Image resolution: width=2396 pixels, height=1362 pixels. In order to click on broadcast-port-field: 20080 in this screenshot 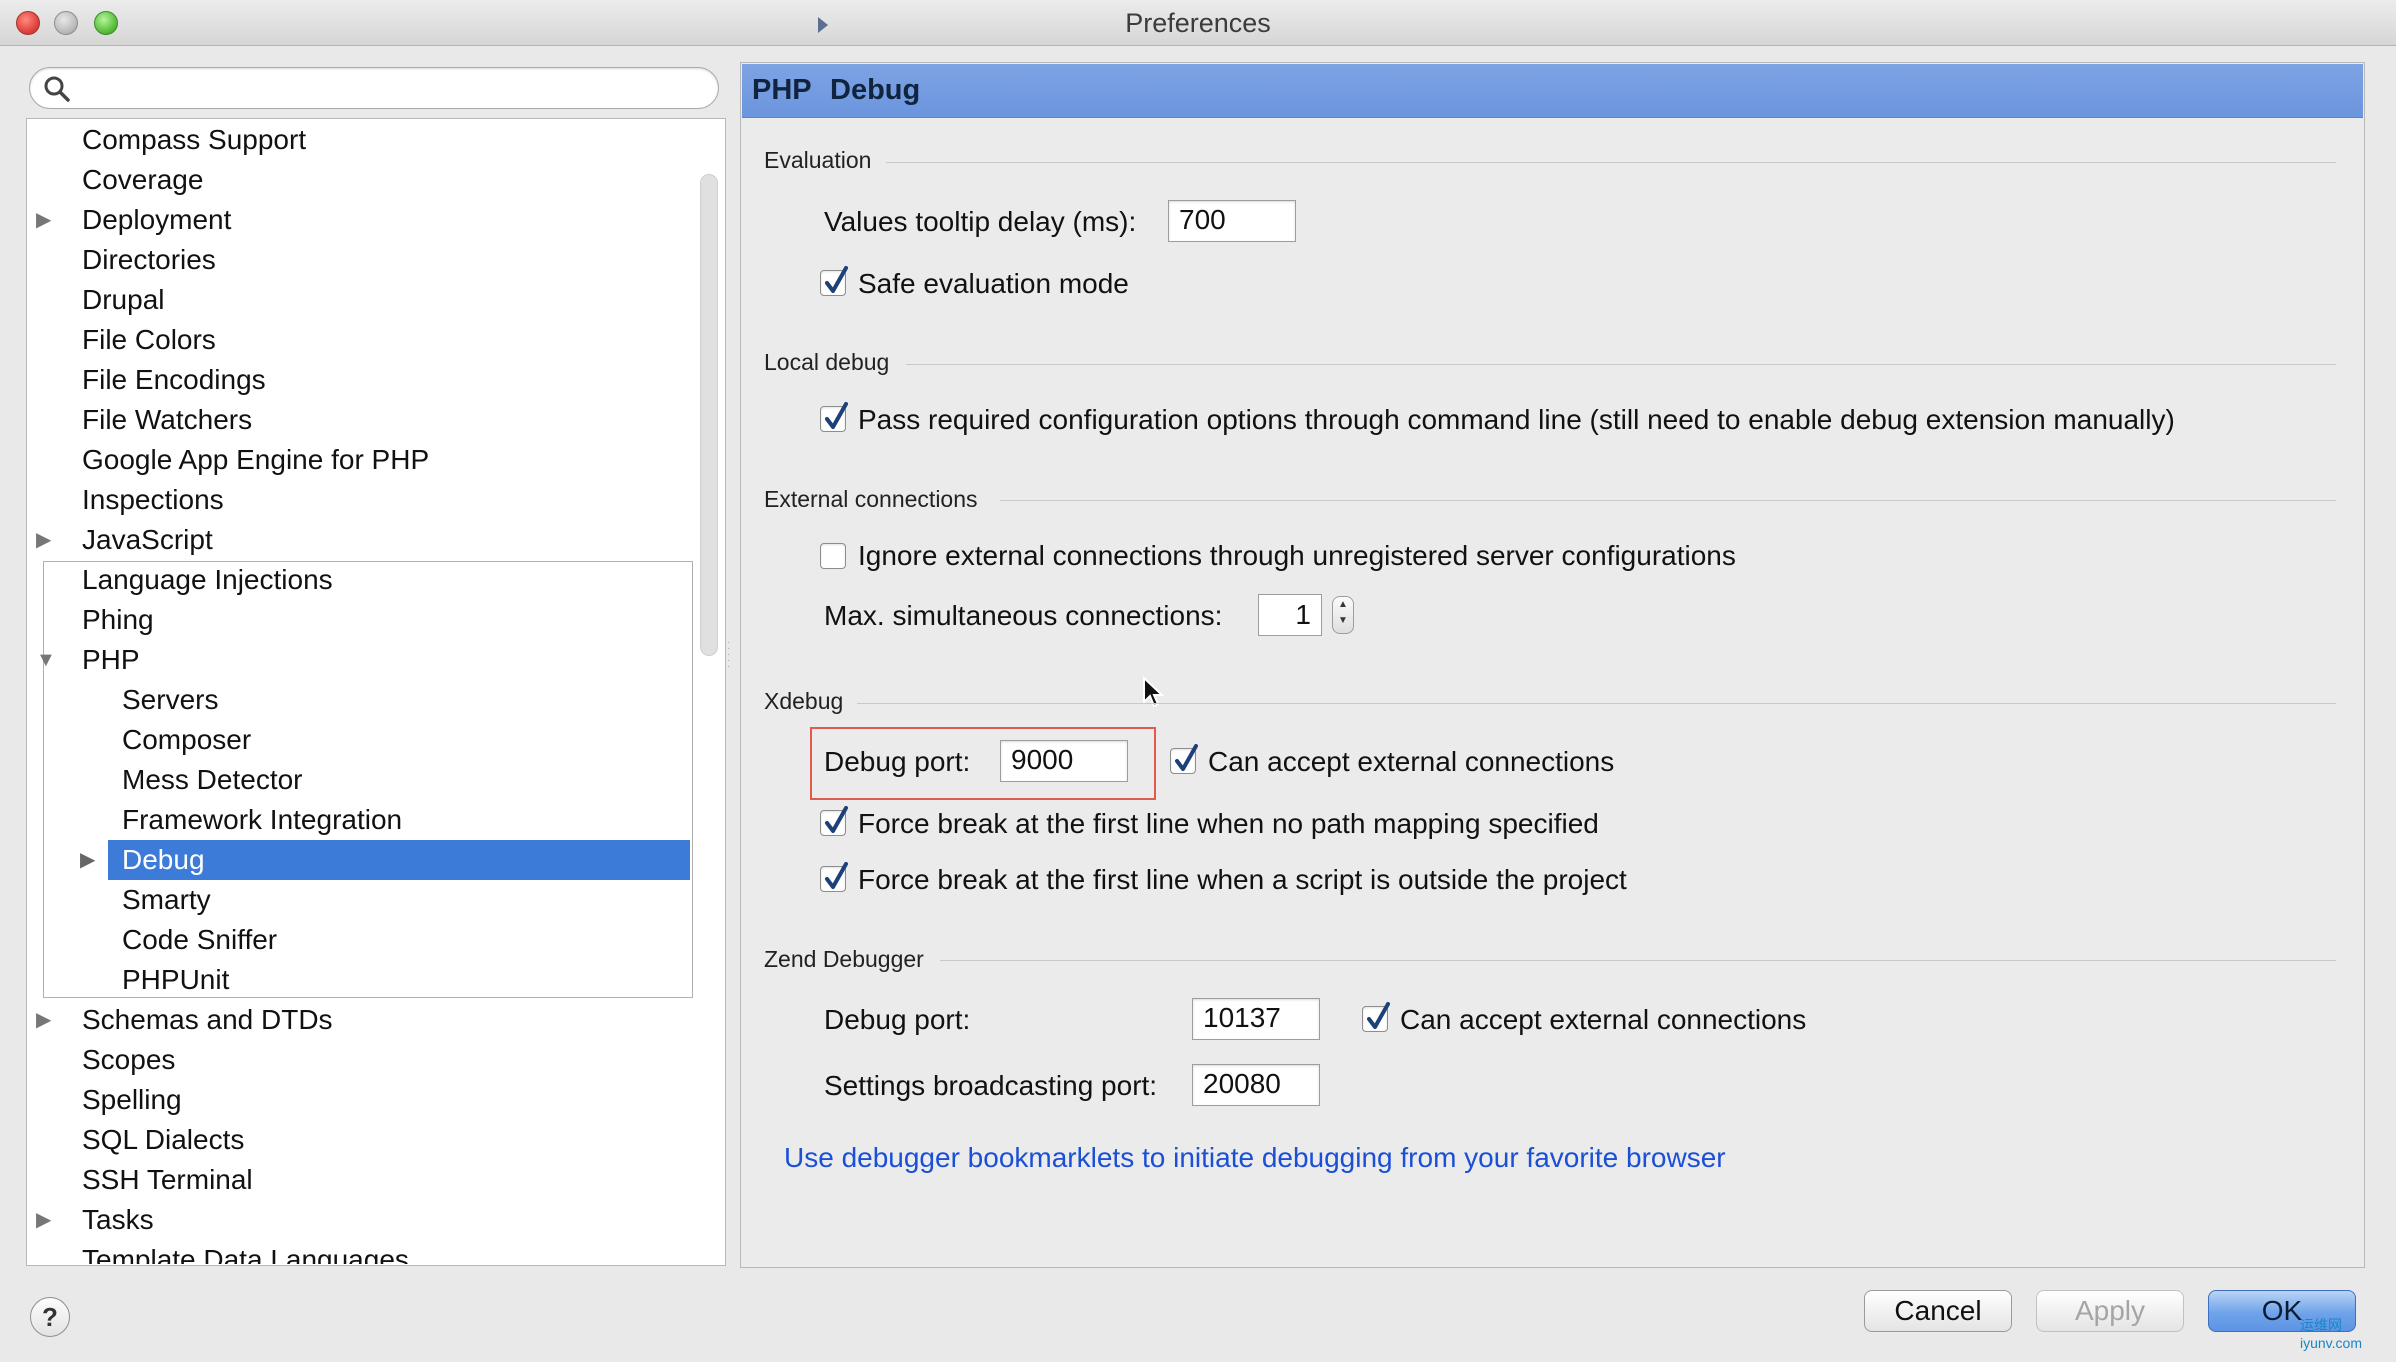, I will do `click(1256, 1085)`.